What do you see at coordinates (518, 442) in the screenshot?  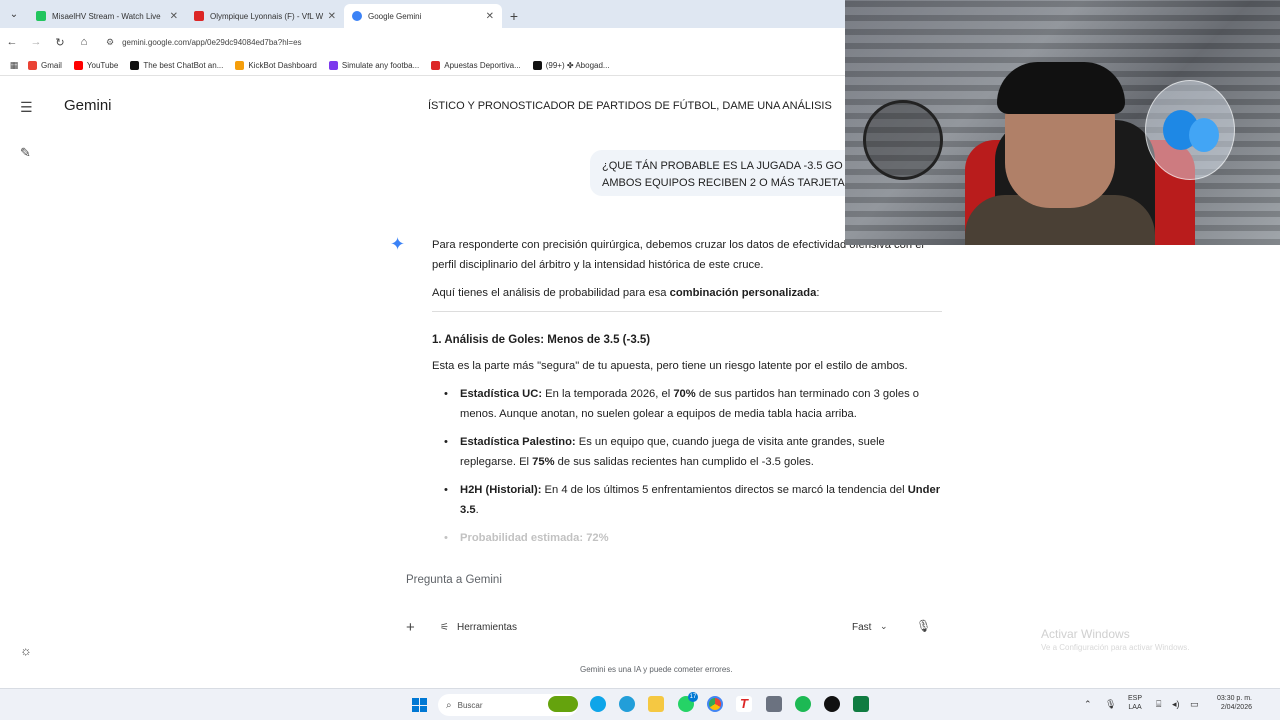 I see `bullet-label: Estadística Palestino:` at bounding box center [518, 442].